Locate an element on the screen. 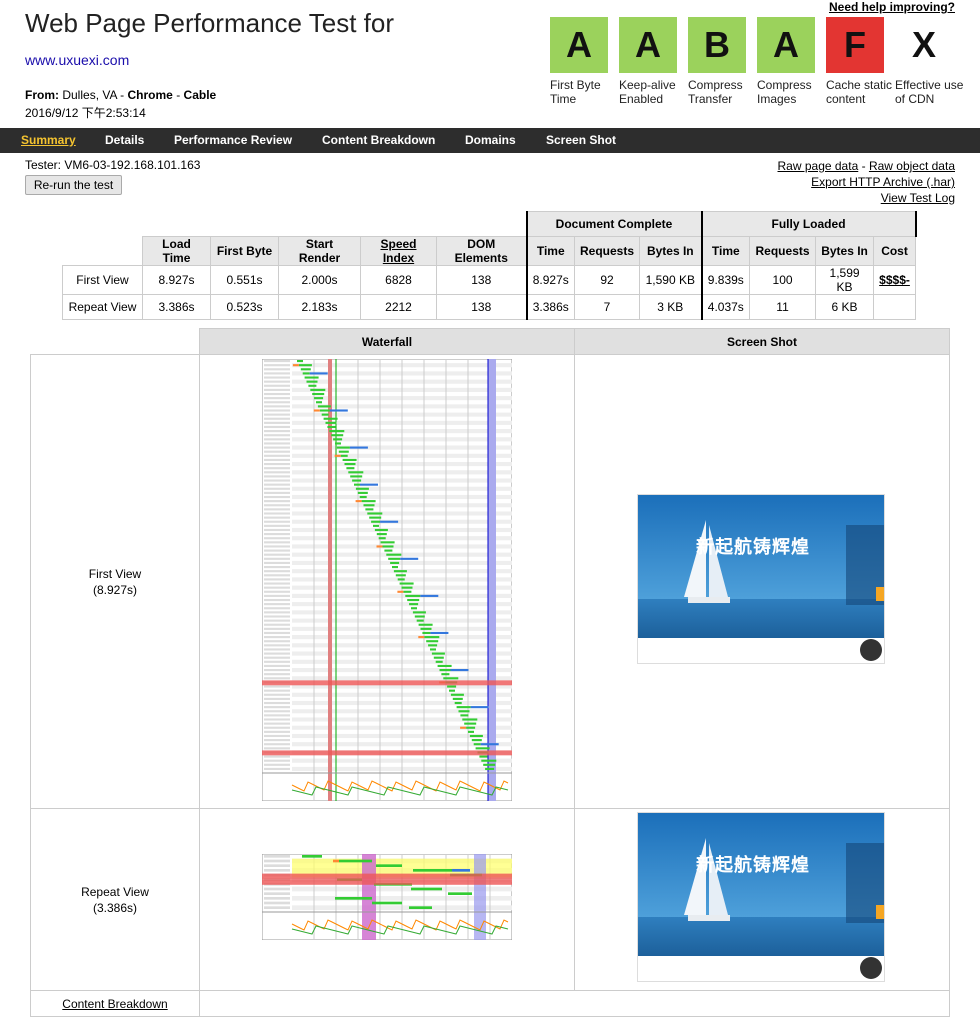 The image size is (980, 1017). tested-url-link: www.uxuexi.com is located at coordinates (77, 60).